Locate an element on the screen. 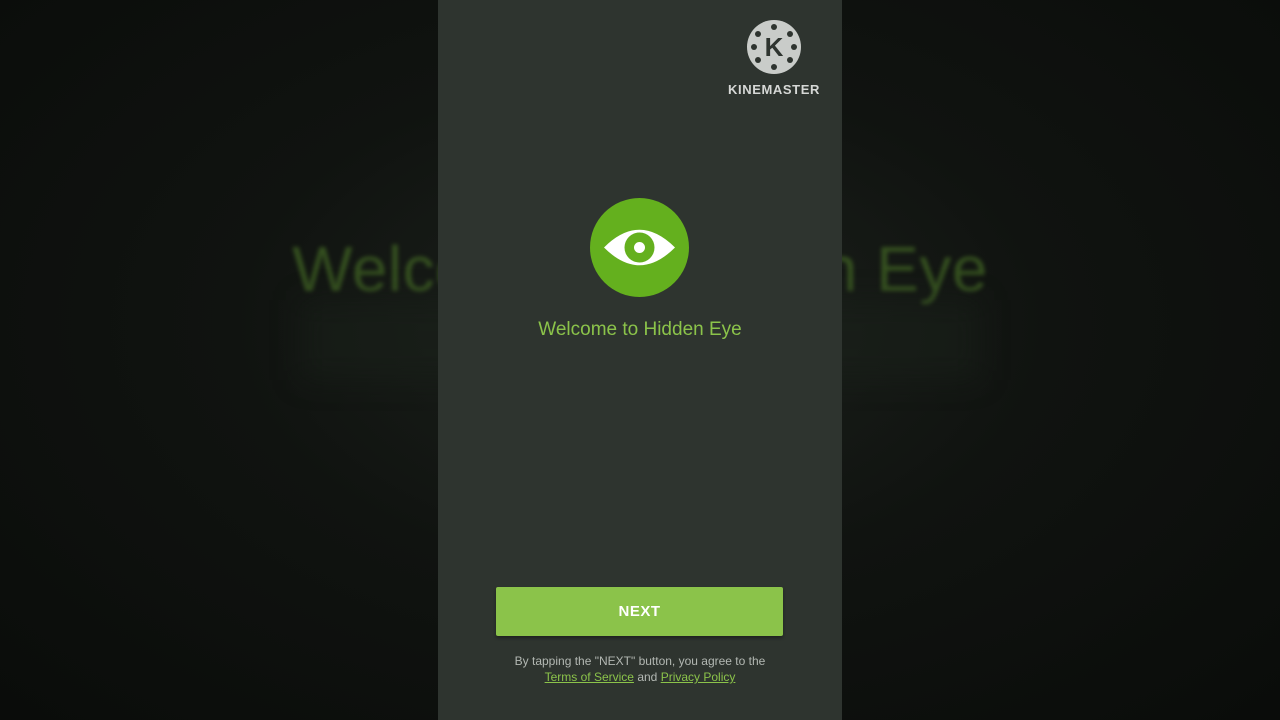 The height and width of the screenshot is (720, 1280). legal-and-text: and is located at coordinates (647, 677).